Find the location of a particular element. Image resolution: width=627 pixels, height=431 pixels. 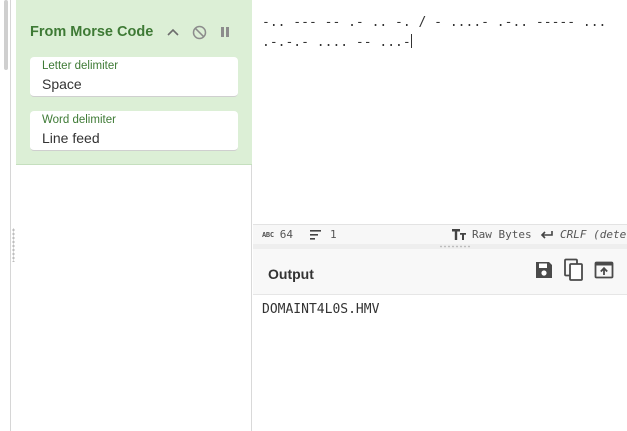

output-title: Output is located at coordinates (291, 274).